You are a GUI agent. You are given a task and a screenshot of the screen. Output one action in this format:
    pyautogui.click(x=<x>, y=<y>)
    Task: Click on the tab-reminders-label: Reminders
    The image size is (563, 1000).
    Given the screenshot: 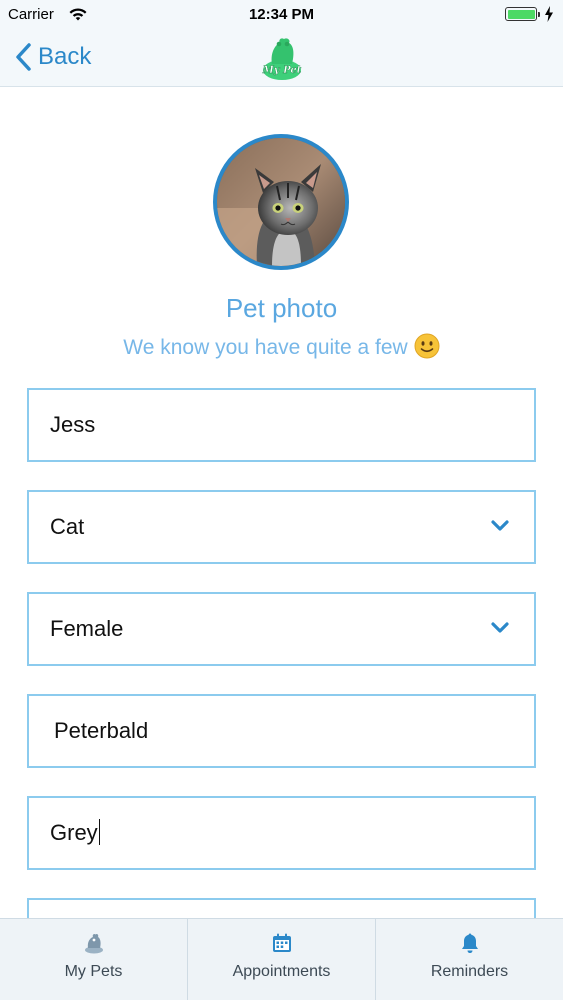 What is the action you would take?
    pyautogui.click(x=469, y=971)
    